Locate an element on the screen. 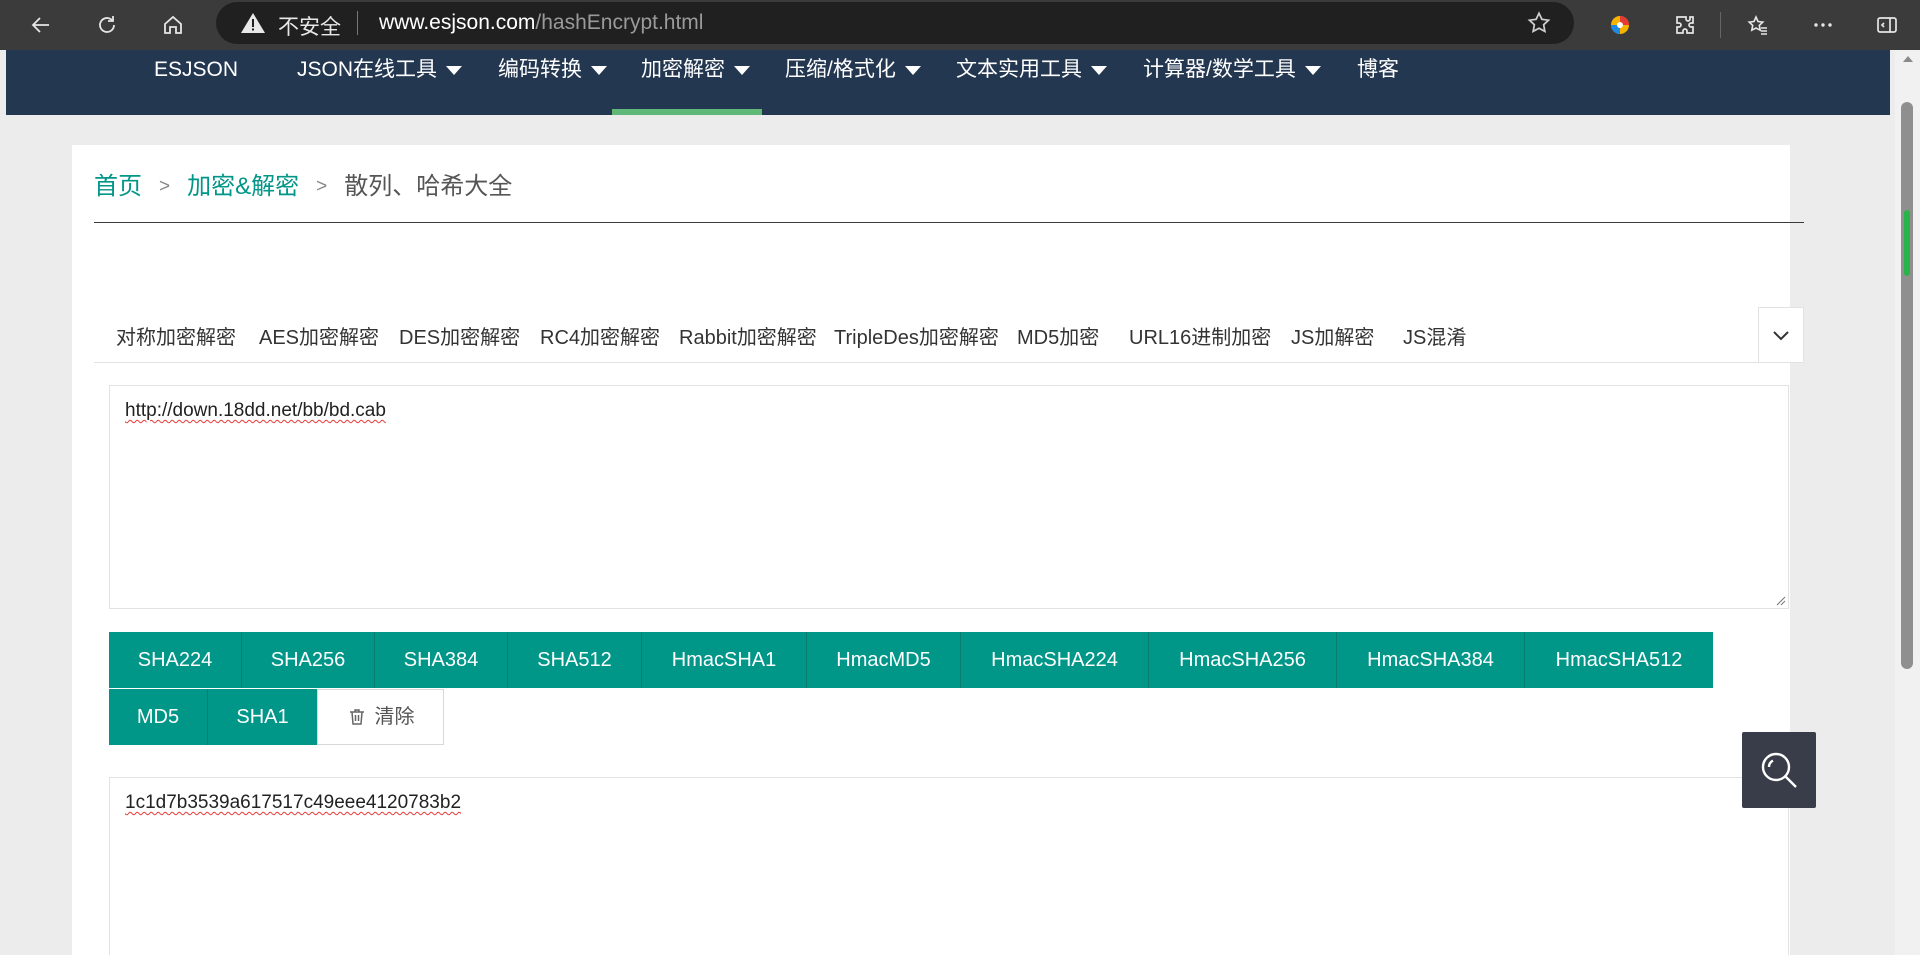  tab-js-obfuscate: JS混淆 is located at coordinates (1434, 335).